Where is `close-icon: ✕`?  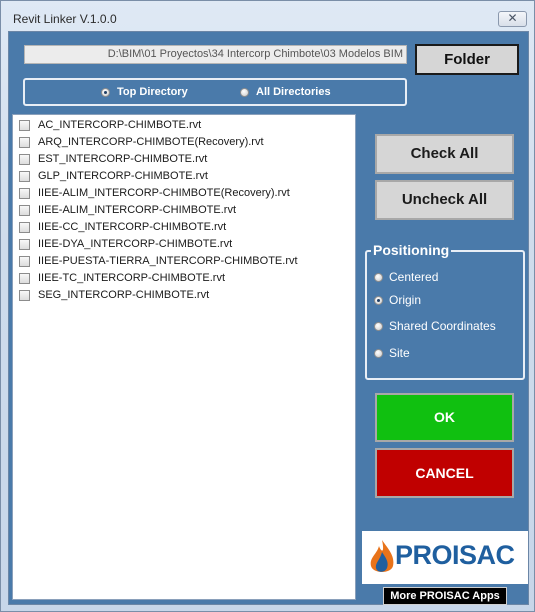 close-icon: ✕ is located at coordinates (512, 18).